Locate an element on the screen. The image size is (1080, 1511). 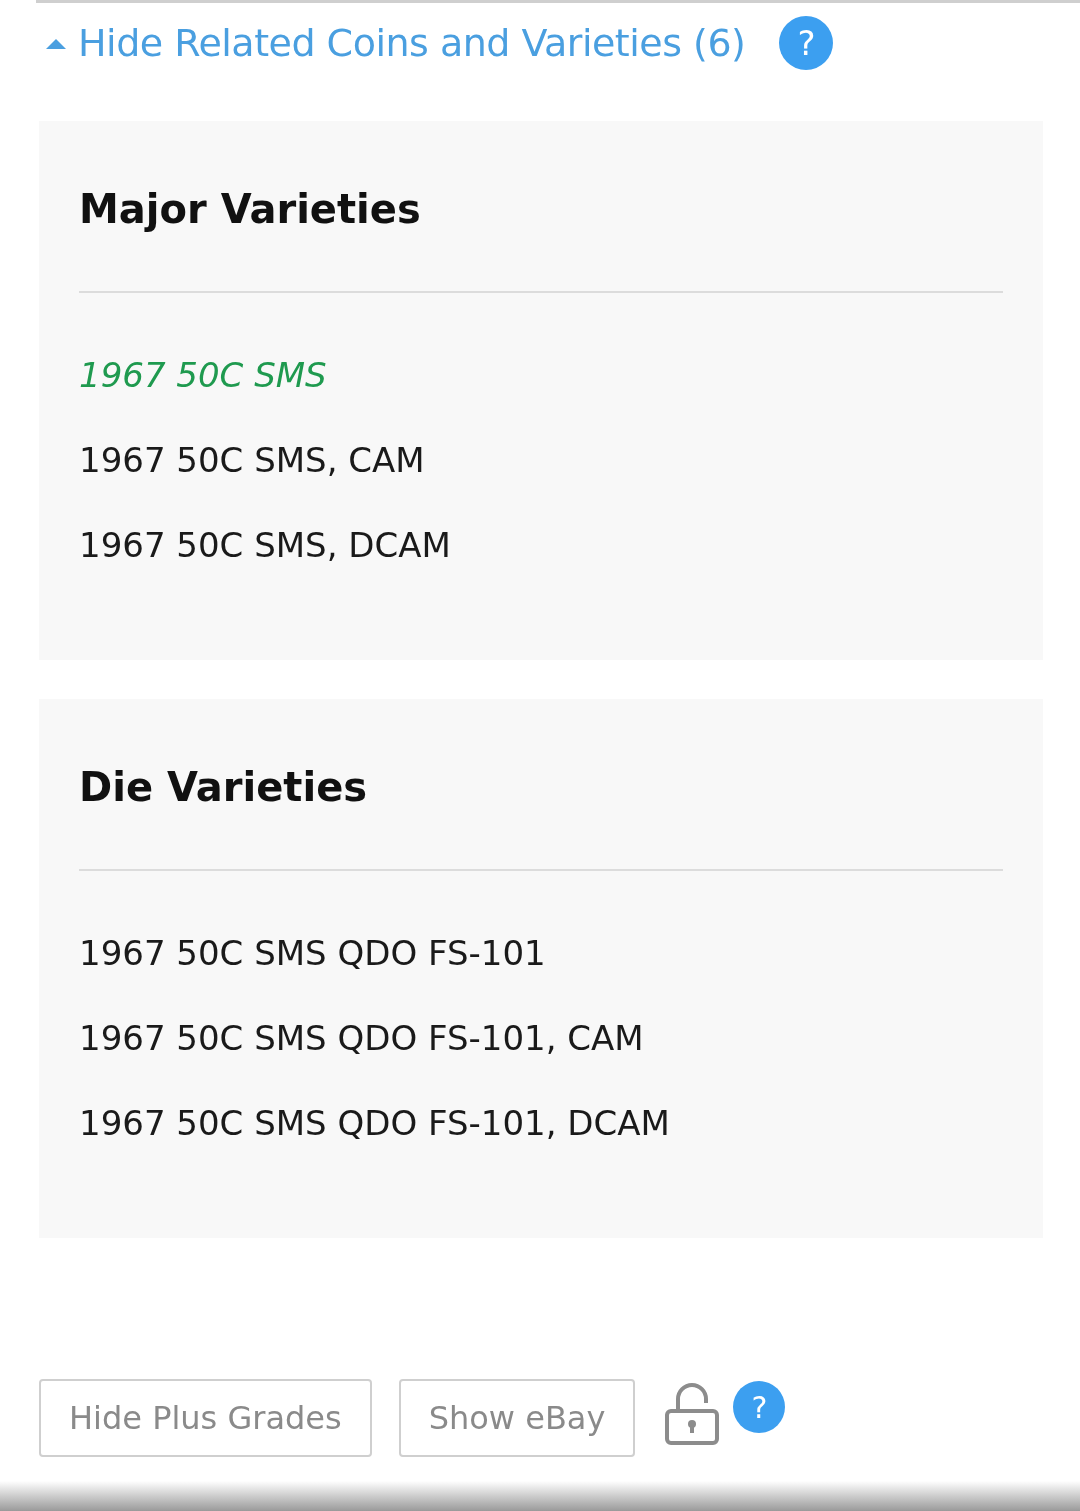
toggle-button: Hide Plus Grades is located at coordinates (205, 1418).